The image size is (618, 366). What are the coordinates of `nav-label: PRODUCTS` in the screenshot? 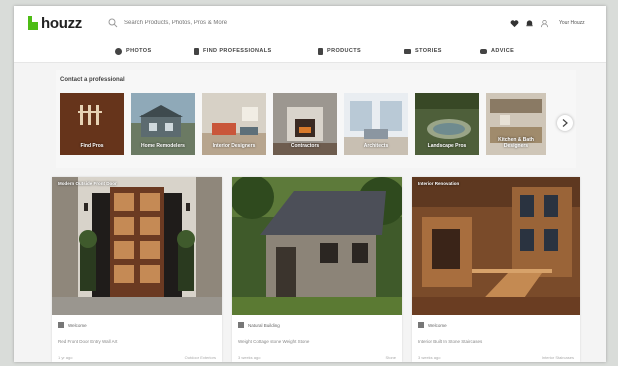 It's located at (344, 51).